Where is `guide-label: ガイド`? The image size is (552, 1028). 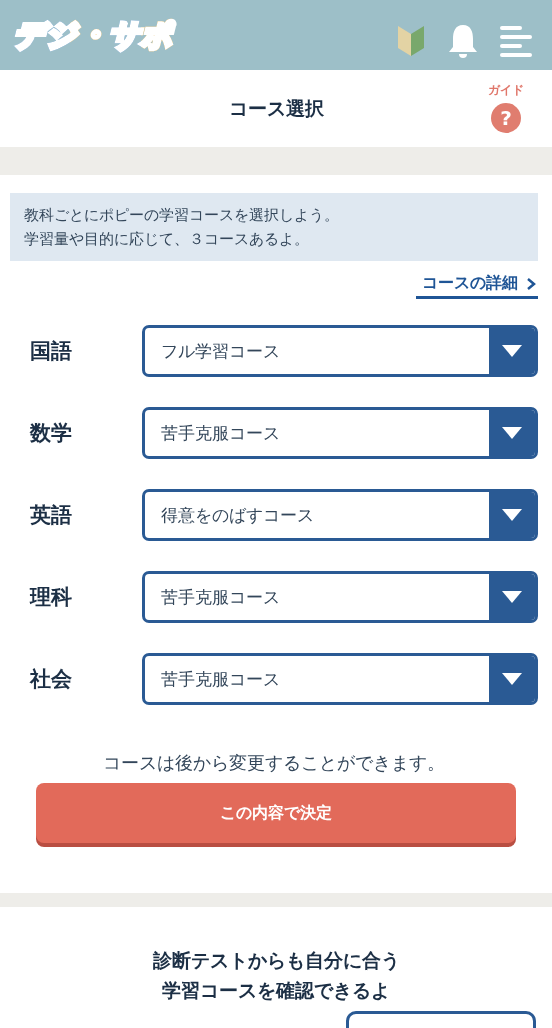
guide-label: ガイド is located at coordinates (506, 90).